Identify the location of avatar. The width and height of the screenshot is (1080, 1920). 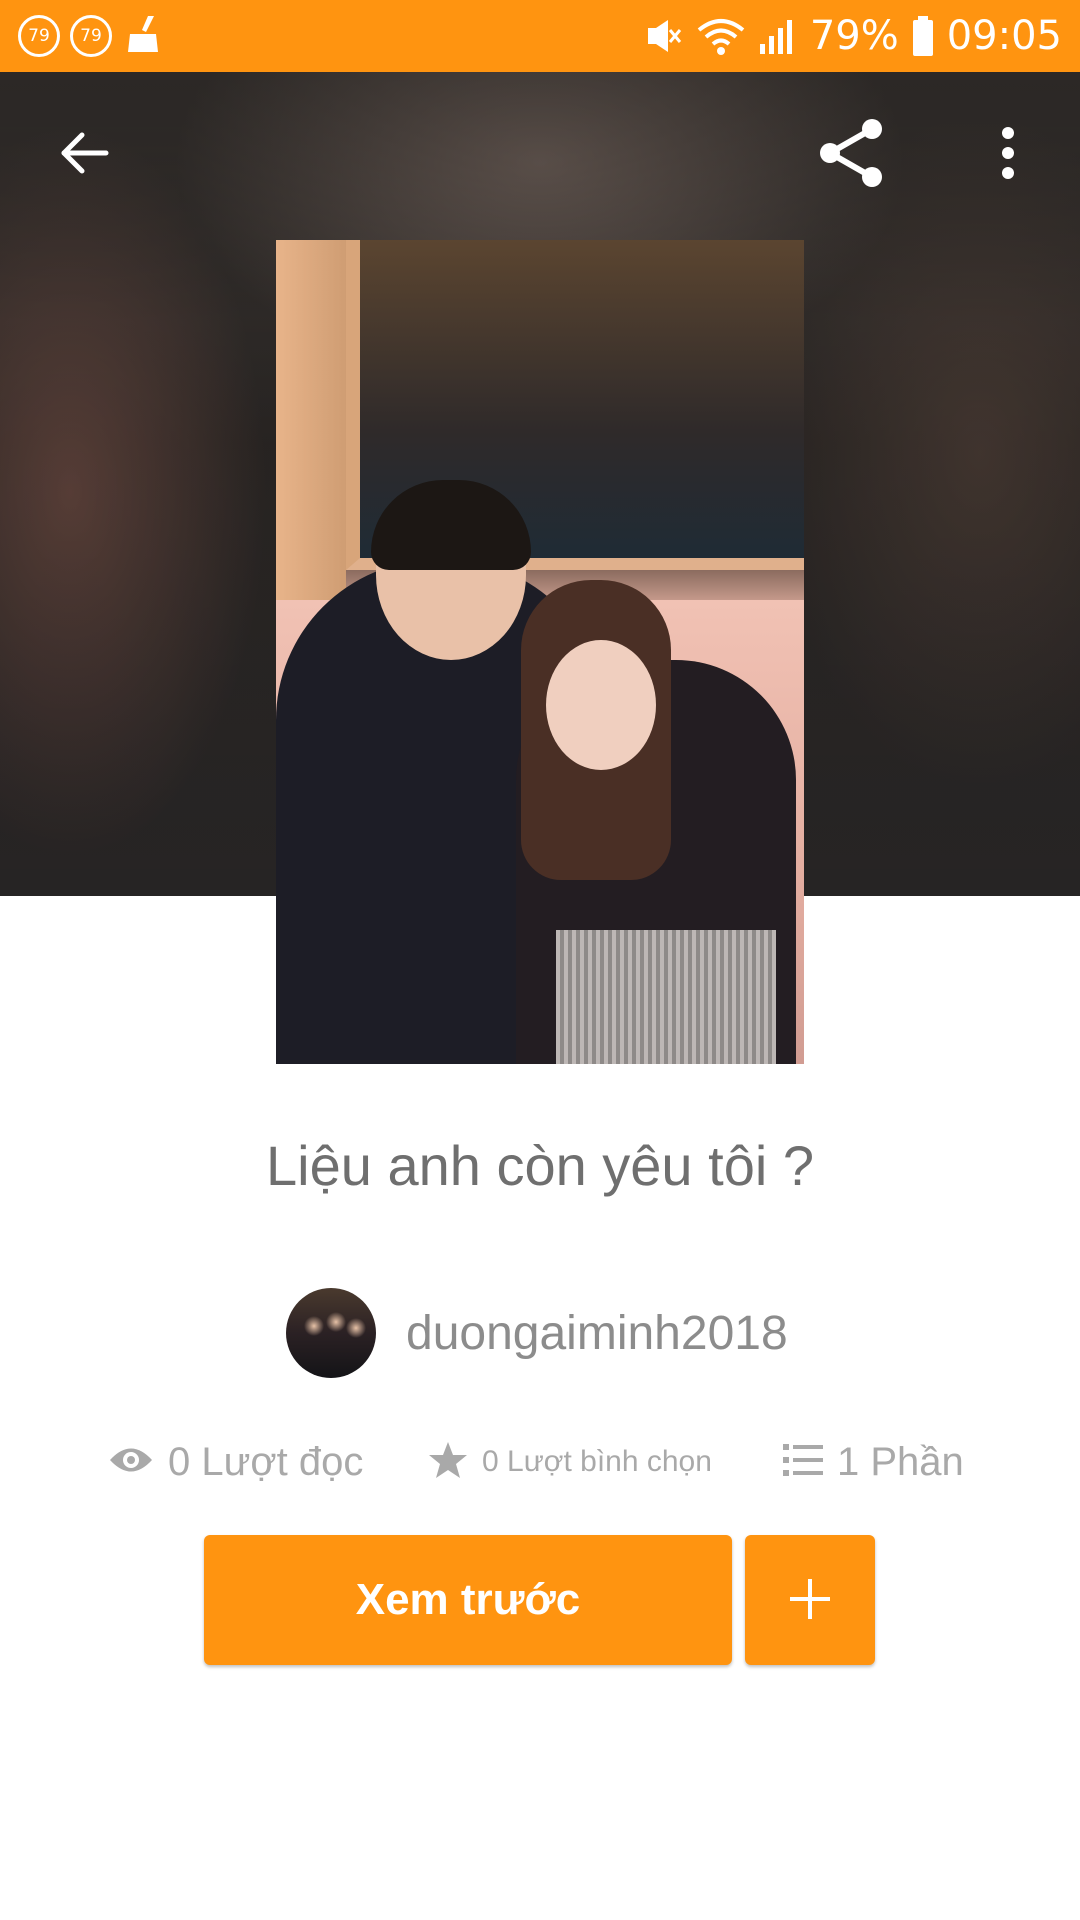
(331, 1333).